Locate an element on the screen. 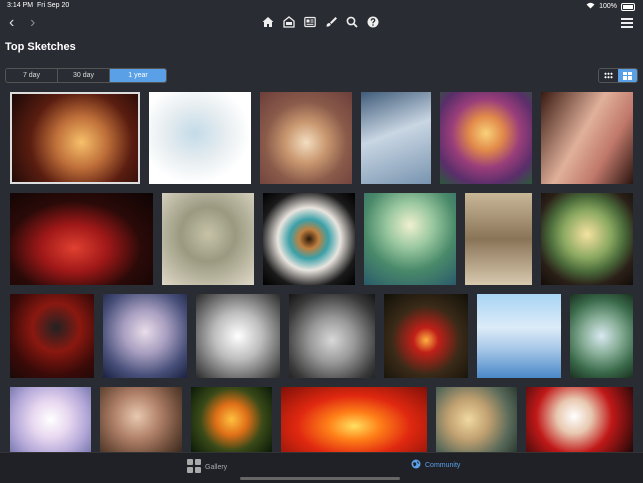 This screenshot has height=483, width=643. small-grid-view-button is located at coordinates (608, 75).